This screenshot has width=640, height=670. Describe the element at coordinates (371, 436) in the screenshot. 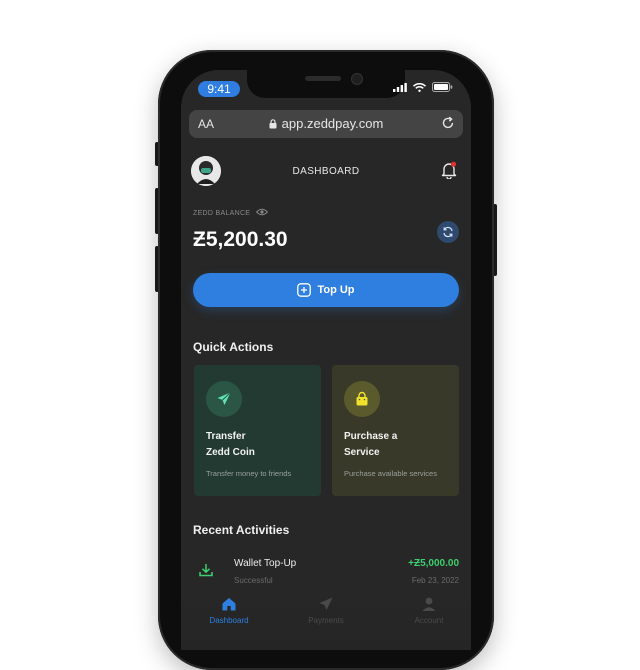

I see `purchase-card-title-line1: Purchase a` at that location.